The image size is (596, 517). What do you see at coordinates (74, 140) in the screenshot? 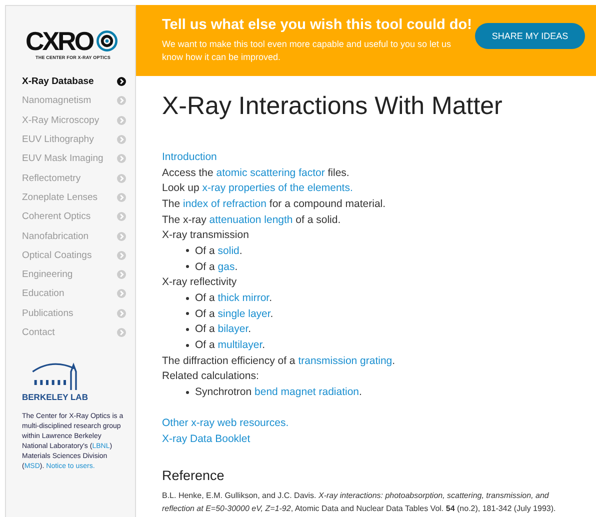
I see `nav-item: EUV Lithography` at bounding box center [74, 140].